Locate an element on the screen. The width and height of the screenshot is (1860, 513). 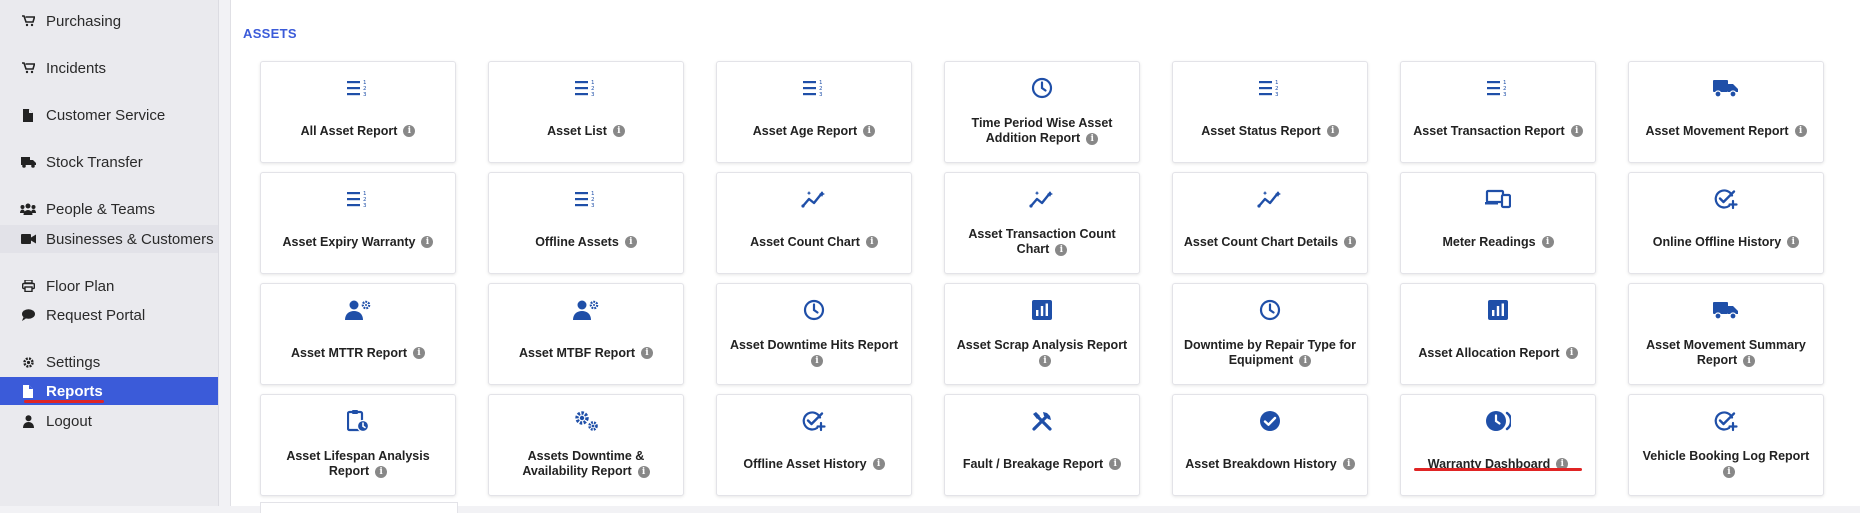
report-card: Asset Allocation Report i is located at coordinates (1498, 334).